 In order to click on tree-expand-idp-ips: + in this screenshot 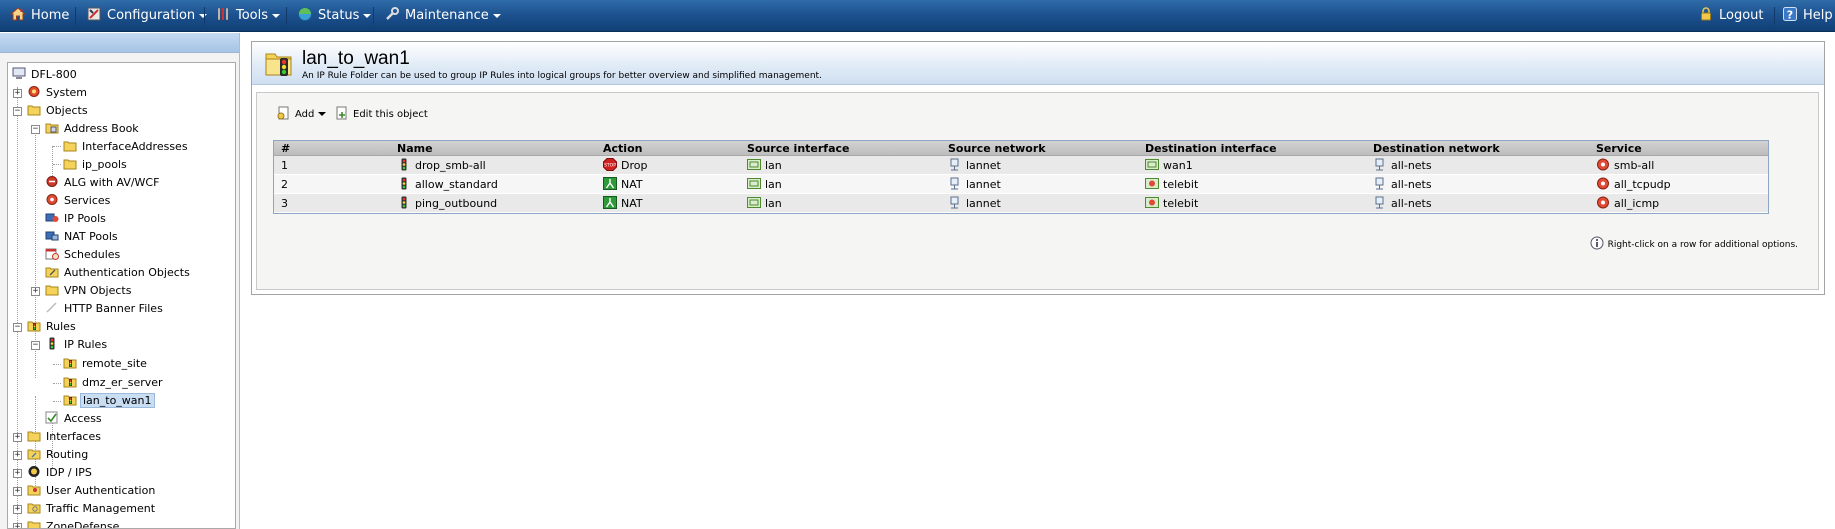, I will do `click(17, 473)`.